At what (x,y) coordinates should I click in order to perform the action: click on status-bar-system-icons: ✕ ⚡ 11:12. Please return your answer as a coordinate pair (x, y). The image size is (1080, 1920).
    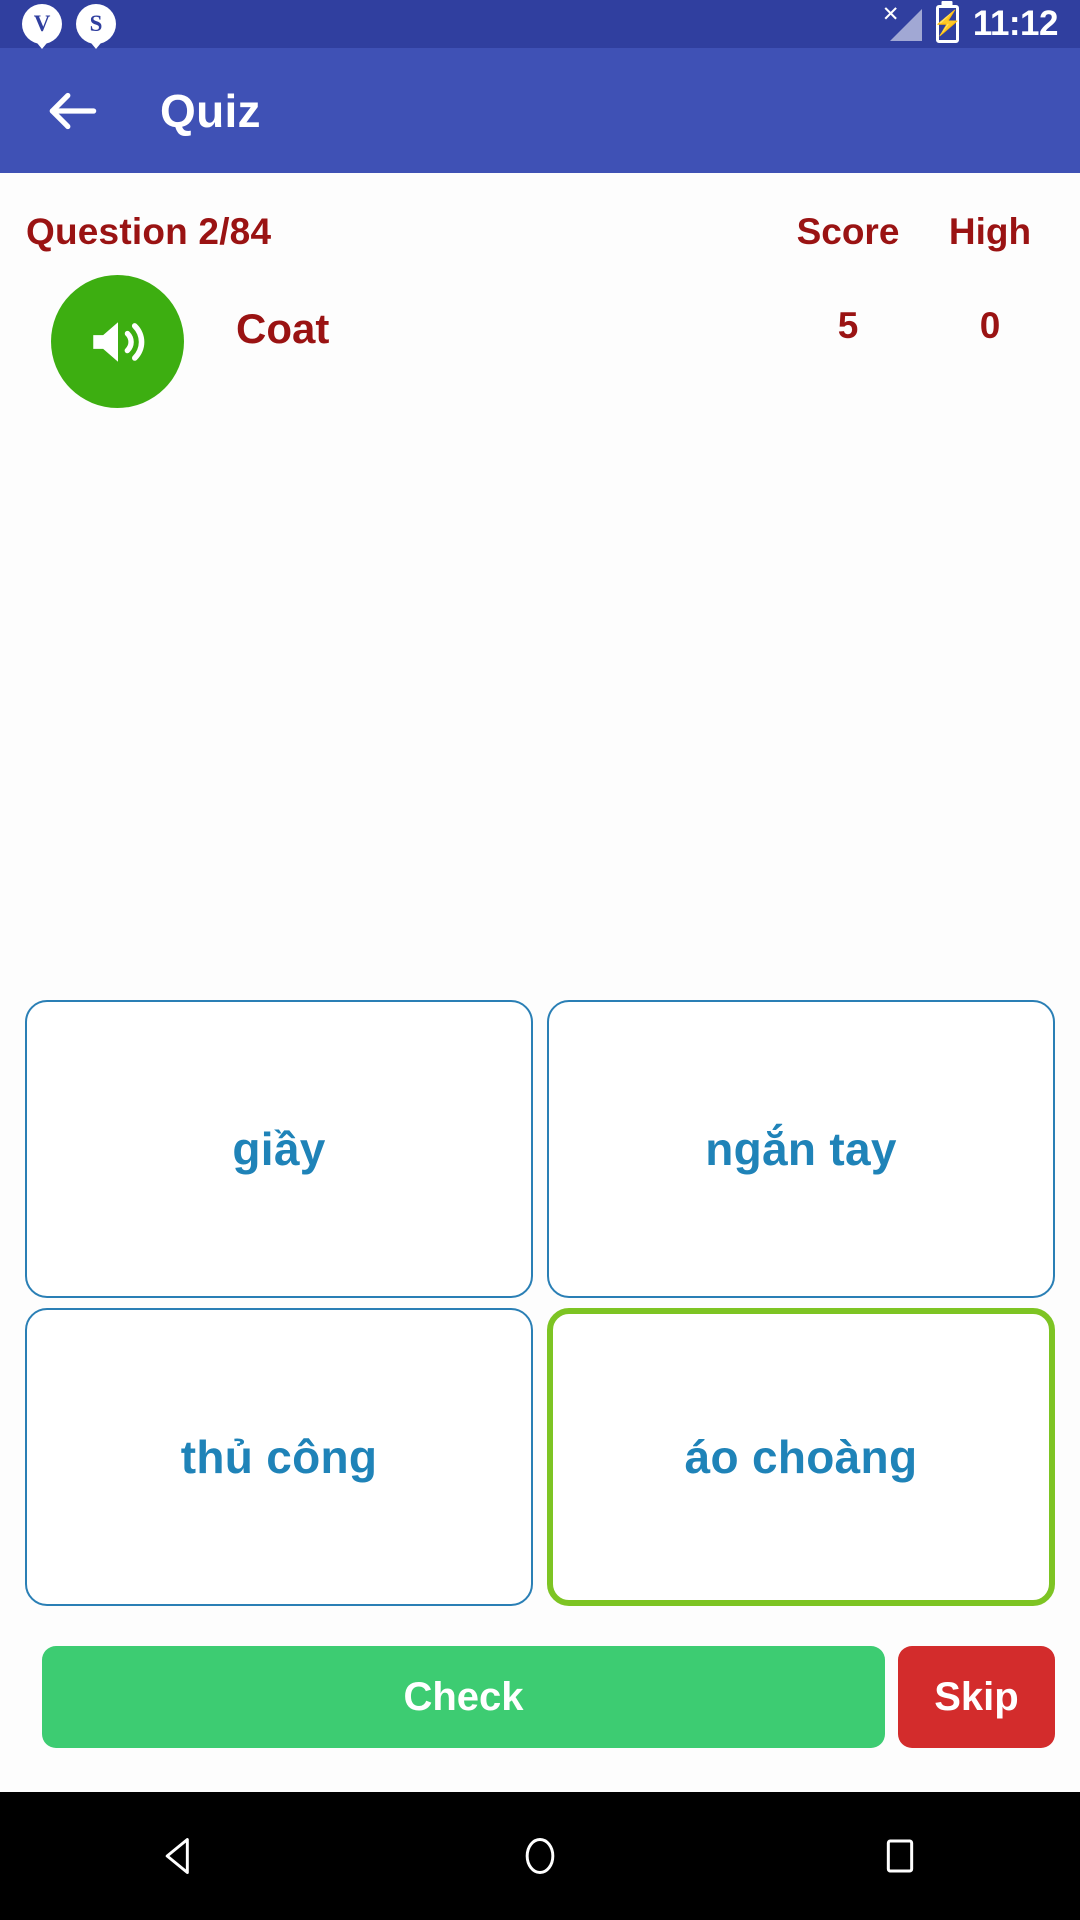
    Looking at the image, I should click on (969, 24).